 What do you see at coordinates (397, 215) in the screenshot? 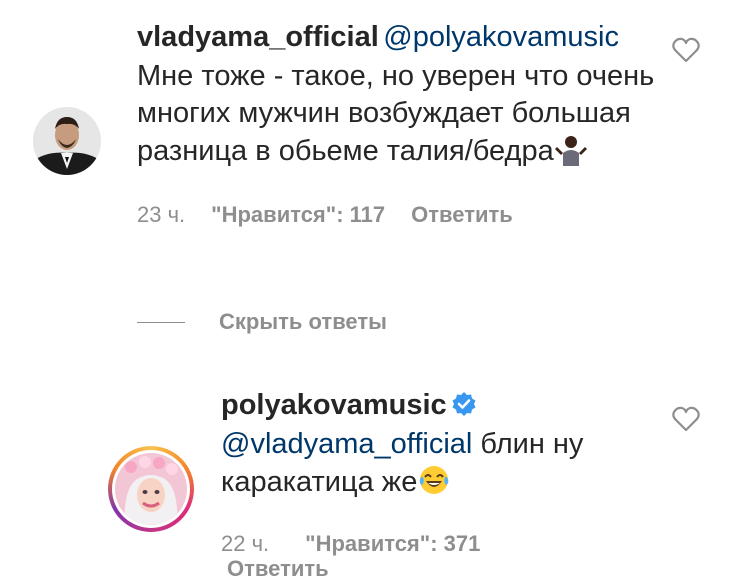
I see `comment-meta: 23 ч. "Нравится": 117 Ответить` at bounding box center [397, 215].